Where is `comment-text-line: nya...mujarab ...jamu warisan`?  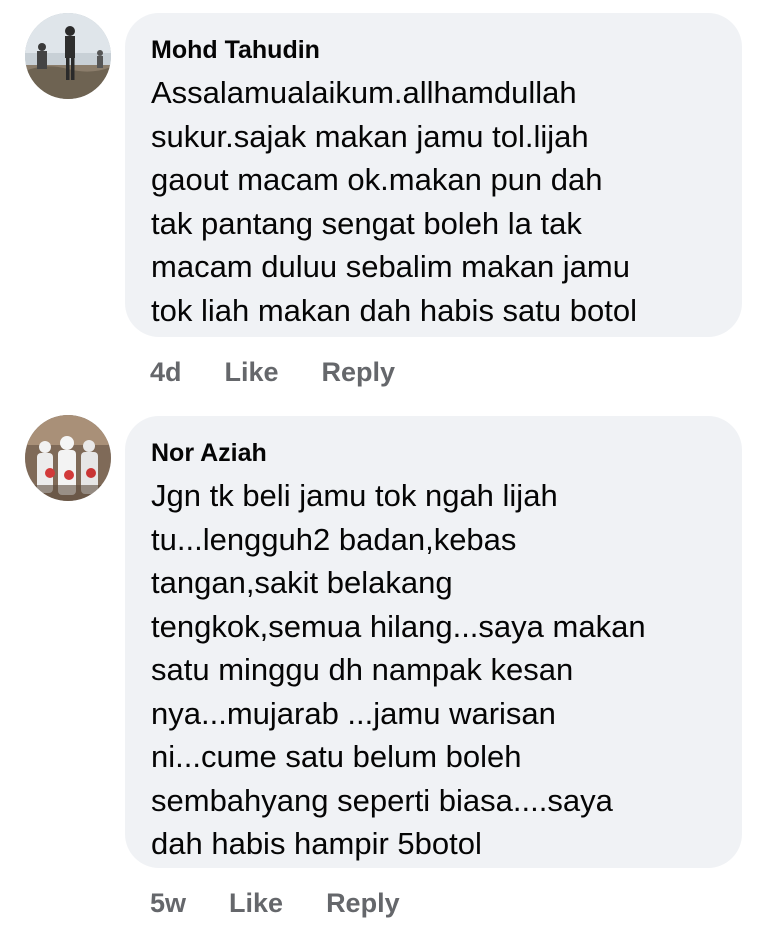
comment-text-line: nya...mujarab ...jamu warisan is located at coordinates (353, 713).